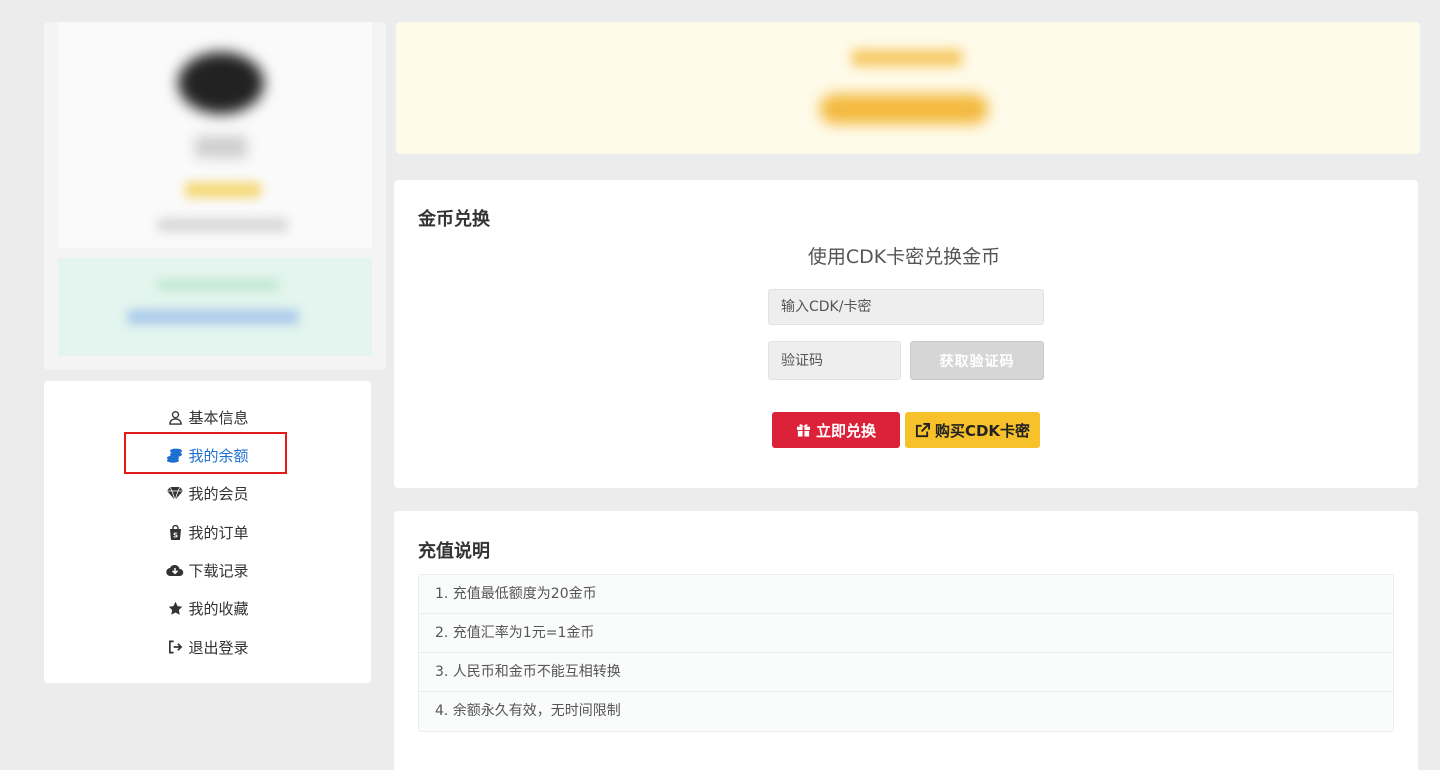 This screenshot has height=770, width=1440. What do you see at coordinates (923, 430) in the screenshot?
I see `external-link-icon` at bounding box center [923, 430].